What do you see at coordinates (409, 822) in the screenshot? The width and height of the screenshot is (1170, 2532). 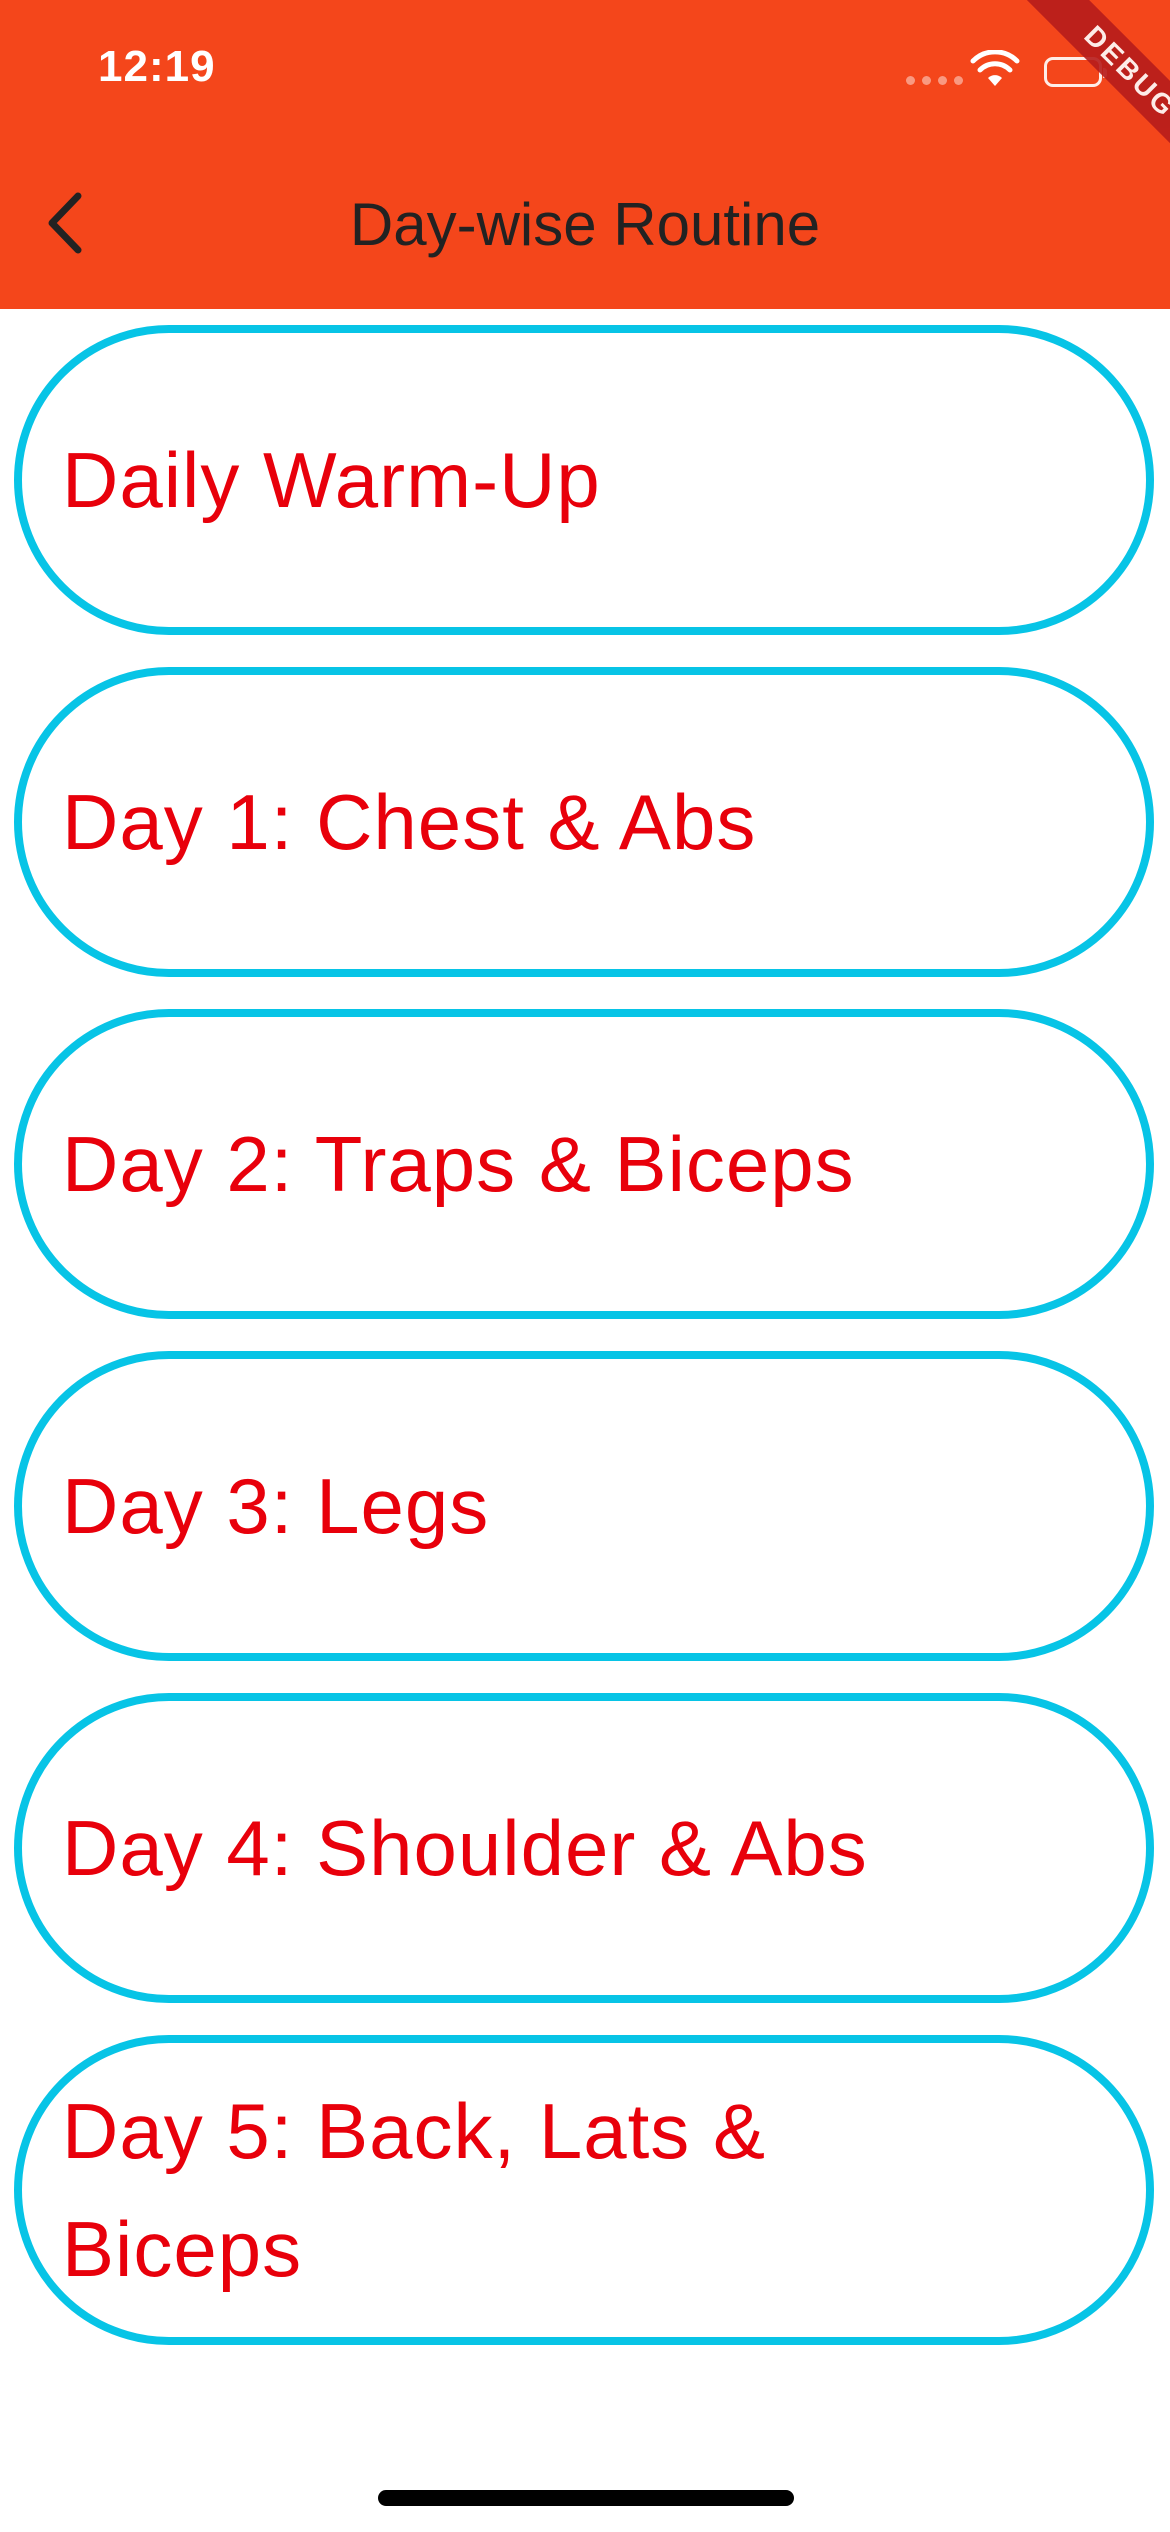 I see `routine-label: Day 1: Chest & Abs` at bounding box center [409, 822].